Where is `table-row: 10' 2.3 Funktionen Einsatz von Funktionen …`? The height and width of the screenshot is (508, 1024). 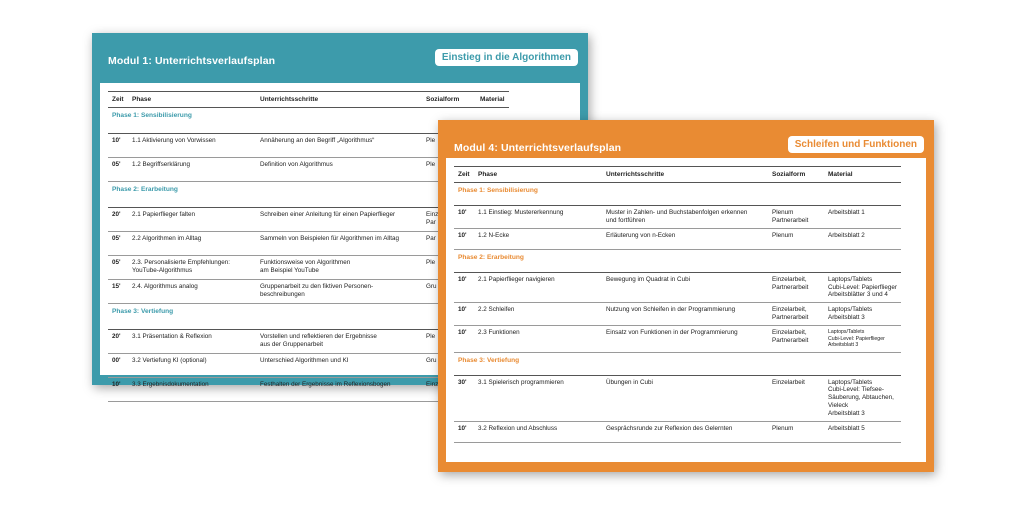 table-row: 10' 2.3 Funktionen Einsatz von Funktionen … is located at coordinates (677, 339).